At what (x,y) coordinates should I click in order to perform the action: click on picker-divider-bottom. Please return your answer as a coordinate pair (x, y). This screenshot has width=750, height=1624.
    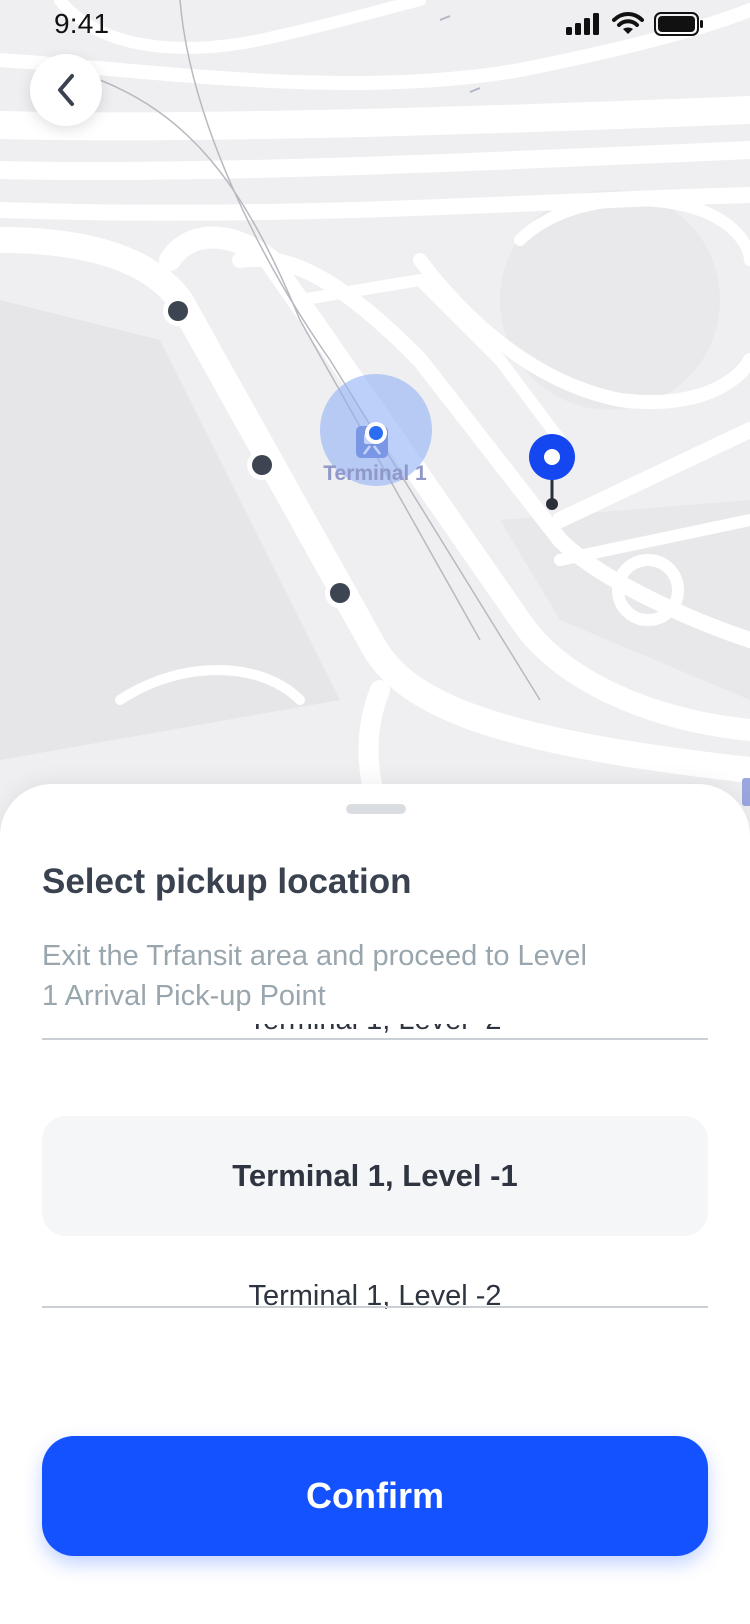
    Looking at the image, I should click on (375, 1307).